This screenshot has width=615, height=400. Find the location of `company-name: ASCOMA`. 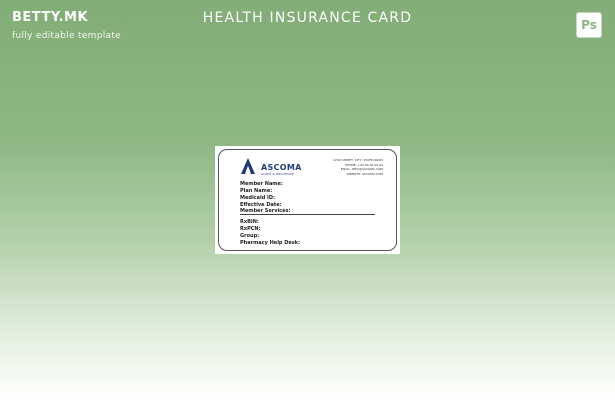

company-name: ASCOMA is located at coordinates (281, 167).